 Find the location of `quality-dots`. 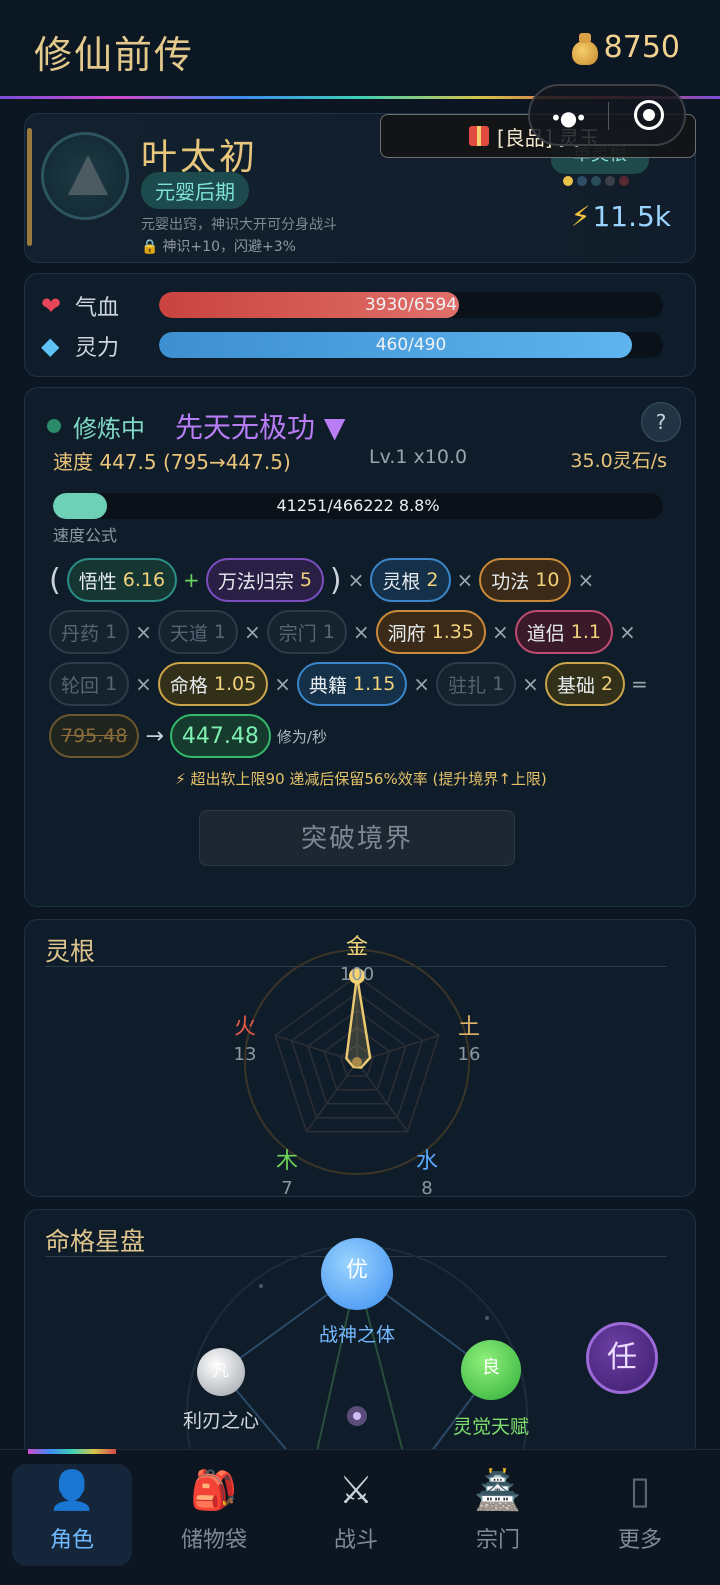

quality-dots is located at coordinates (596, 181).